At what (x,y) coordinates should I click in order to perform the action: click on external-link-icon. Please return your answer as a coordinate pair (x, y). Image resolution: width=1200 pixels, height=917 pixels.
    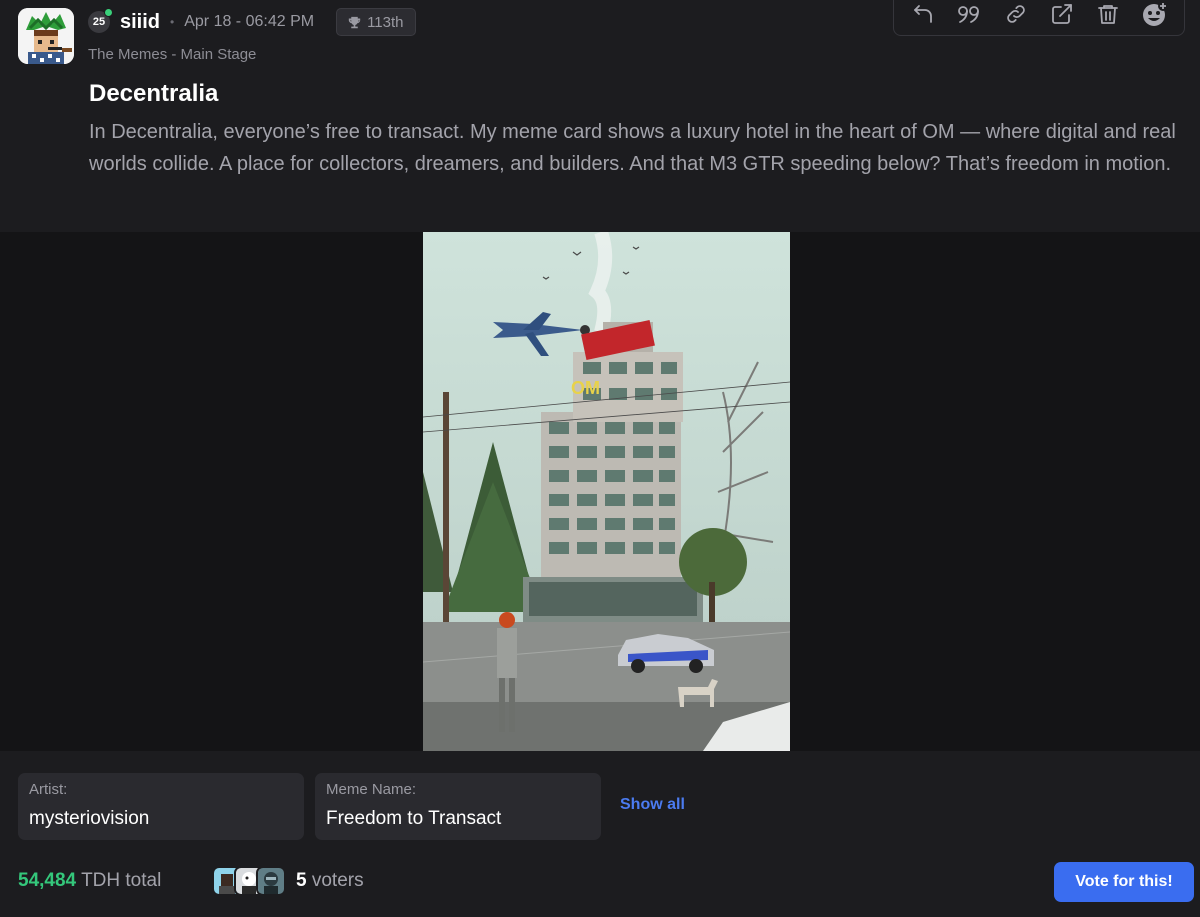
    Looking at the image, I should click on (1062, 14).